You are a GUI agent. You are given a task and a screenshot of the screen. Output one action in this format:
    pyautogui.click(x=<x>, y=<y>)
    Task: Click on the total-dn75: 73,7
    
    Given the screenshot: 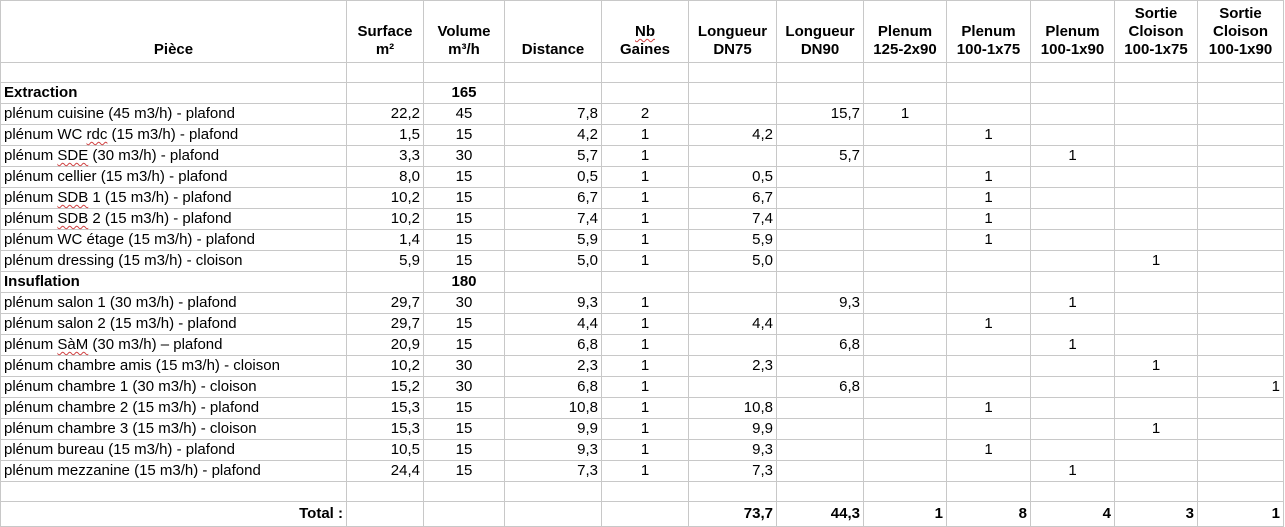 What is the action you would take?
    pyautogui.click(x=732, y=514)
    